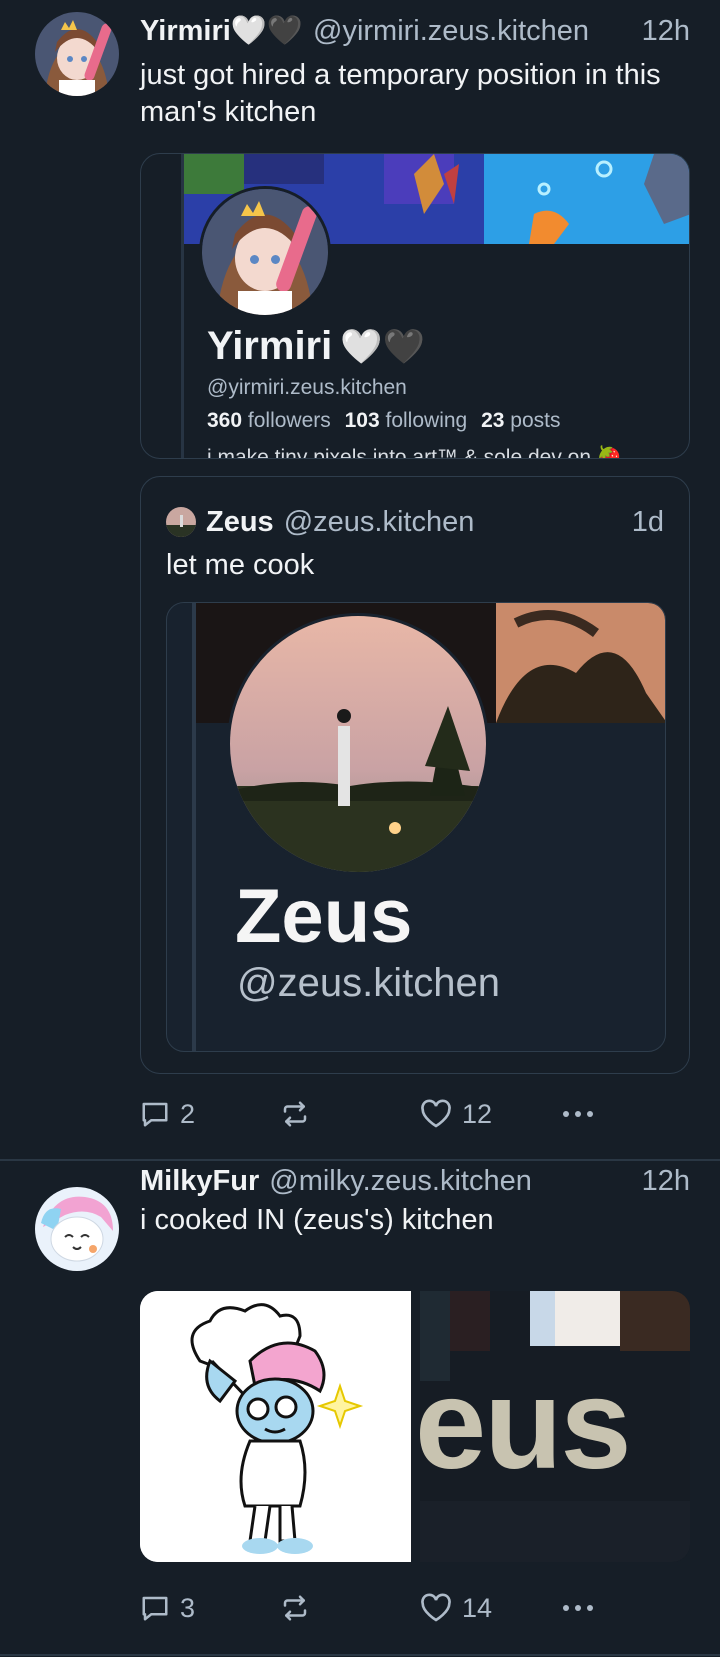 This screenshot has width=720, height=1657. I want to click on banner-left-strip, so click(182, 306).